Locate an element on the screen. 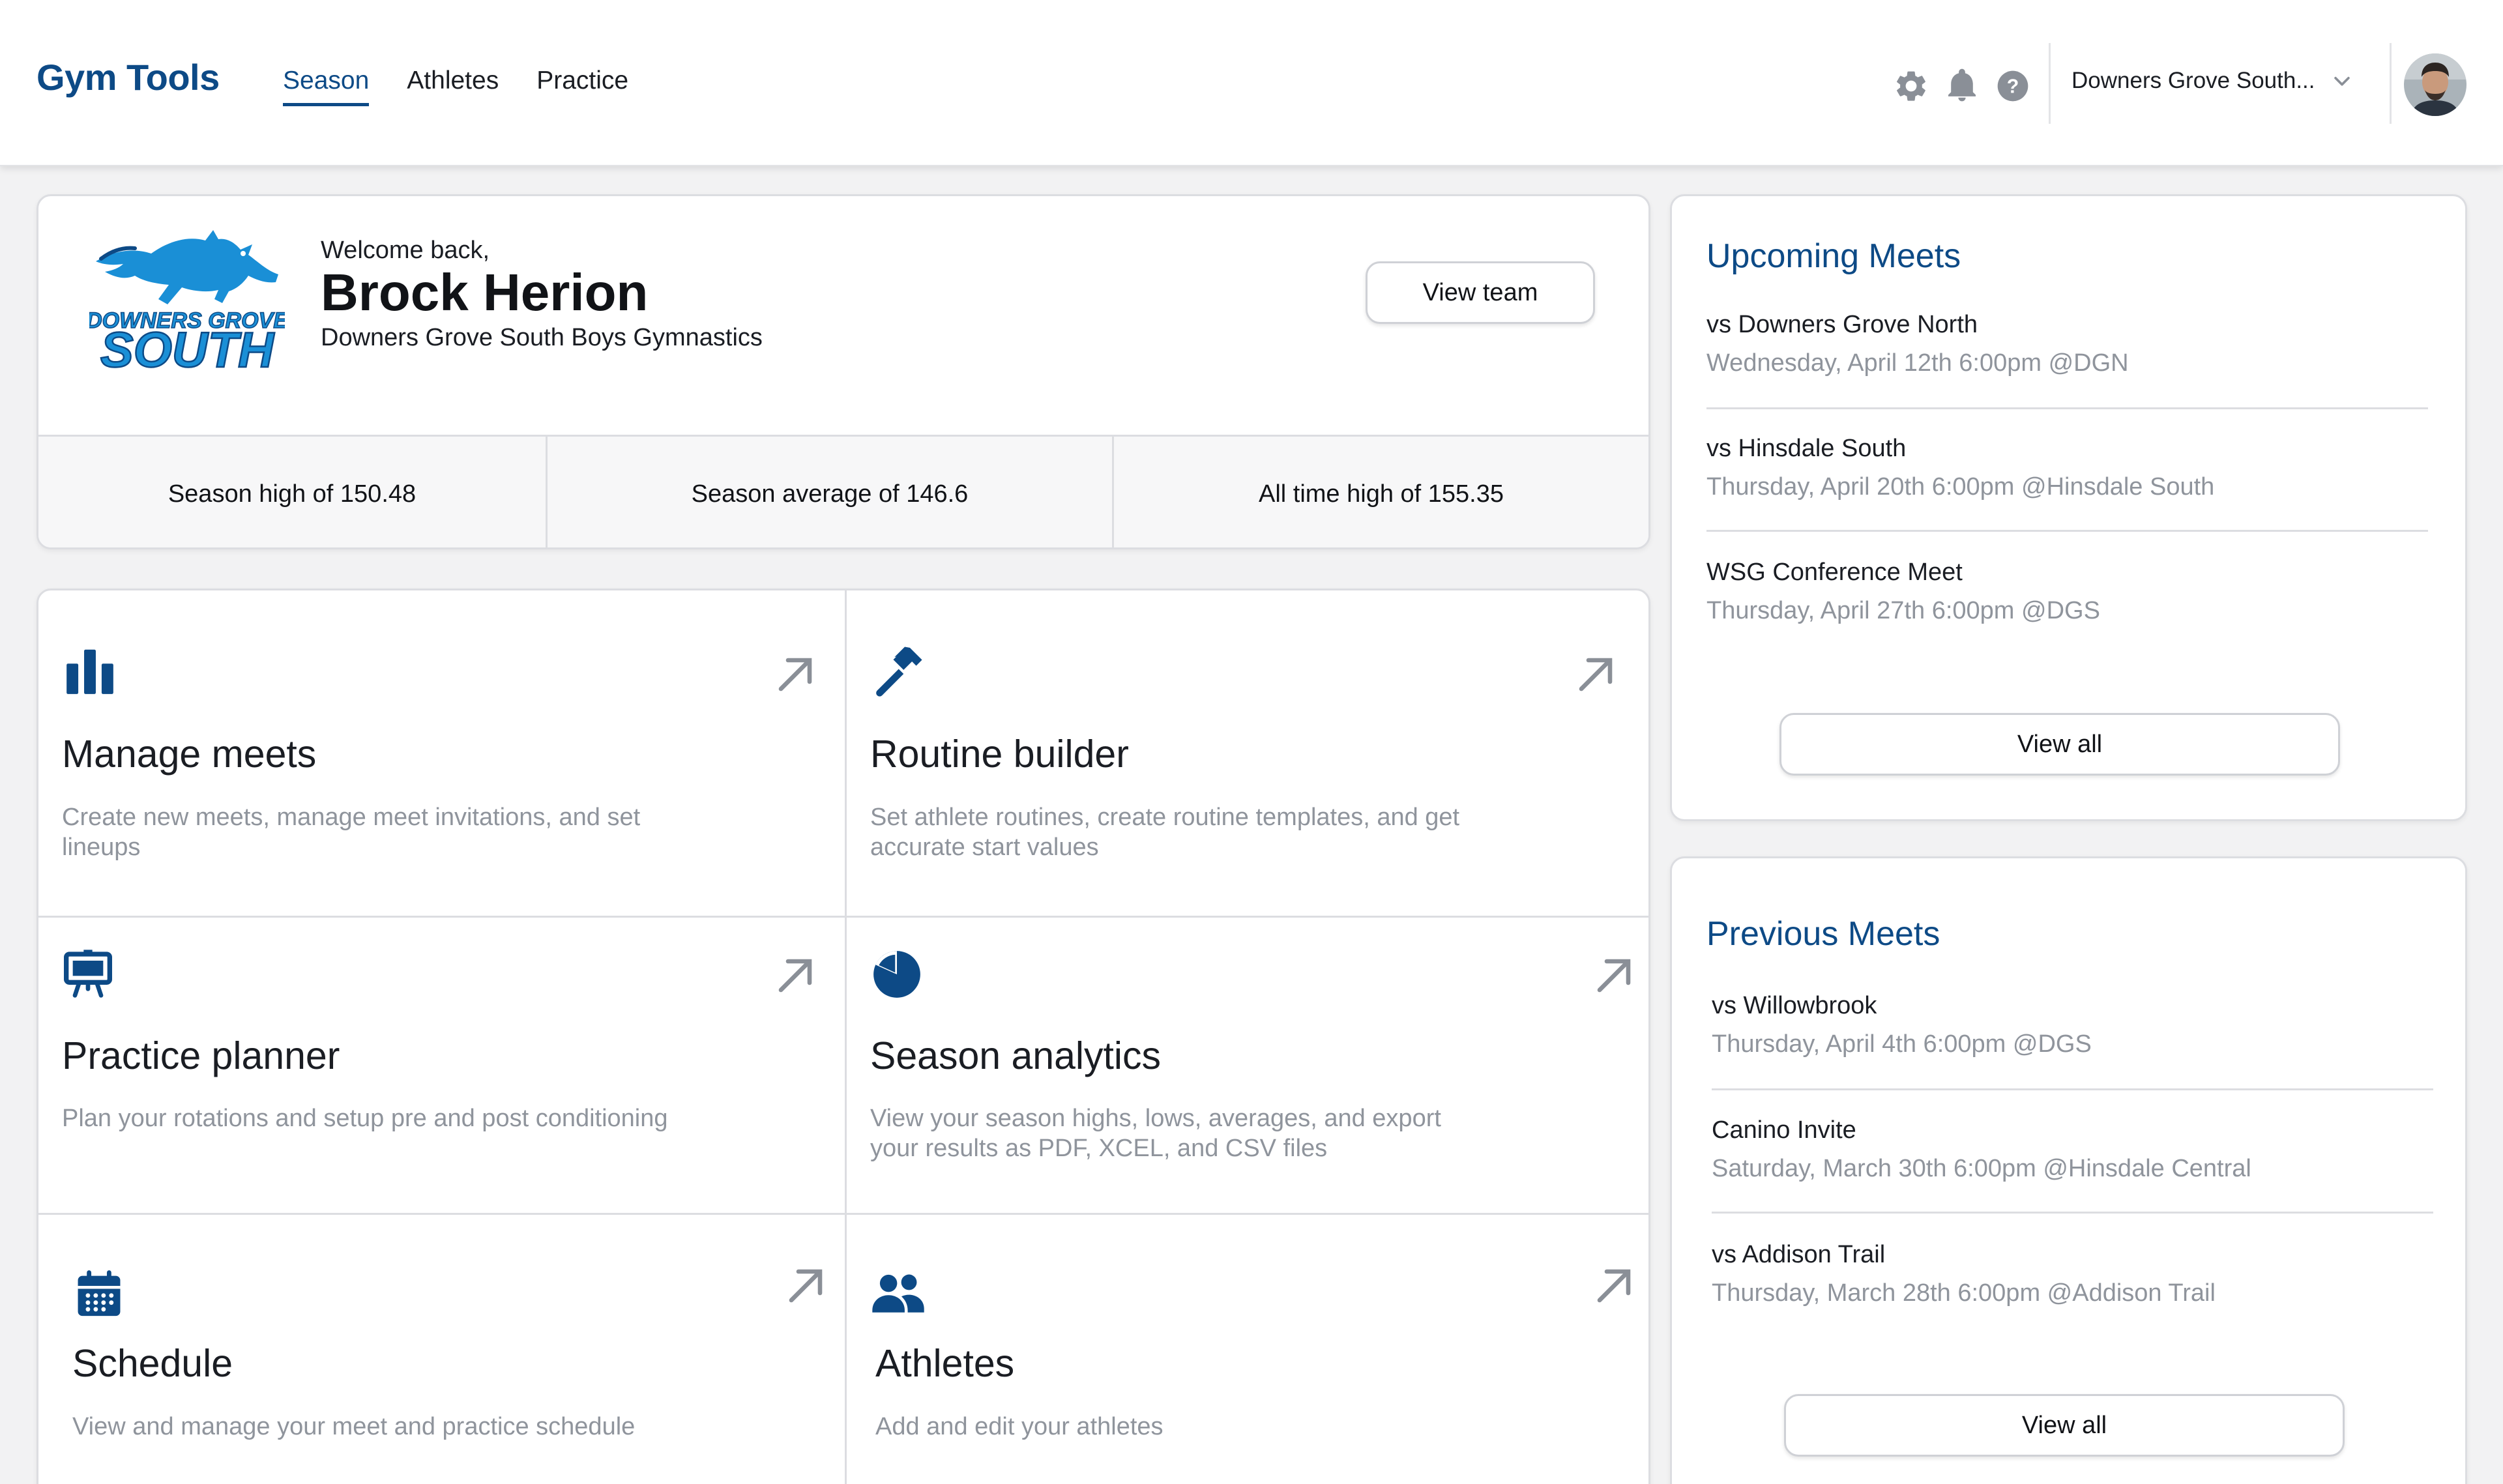 This screenshot has width=2503, height=1484. meet-name: vs Addison Trail is located at coordinates (1799, 1254).